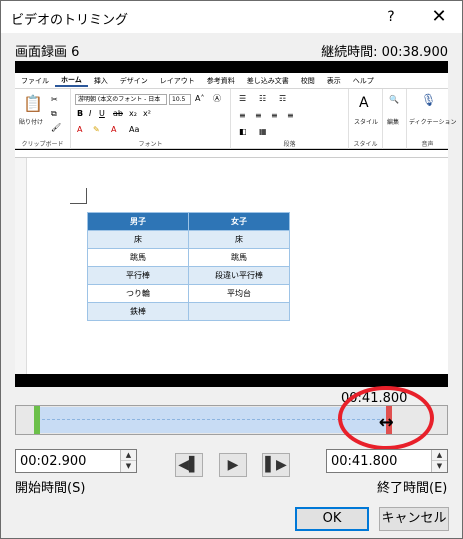  I want to click on justify-icon: ≡, so click(290, 115).